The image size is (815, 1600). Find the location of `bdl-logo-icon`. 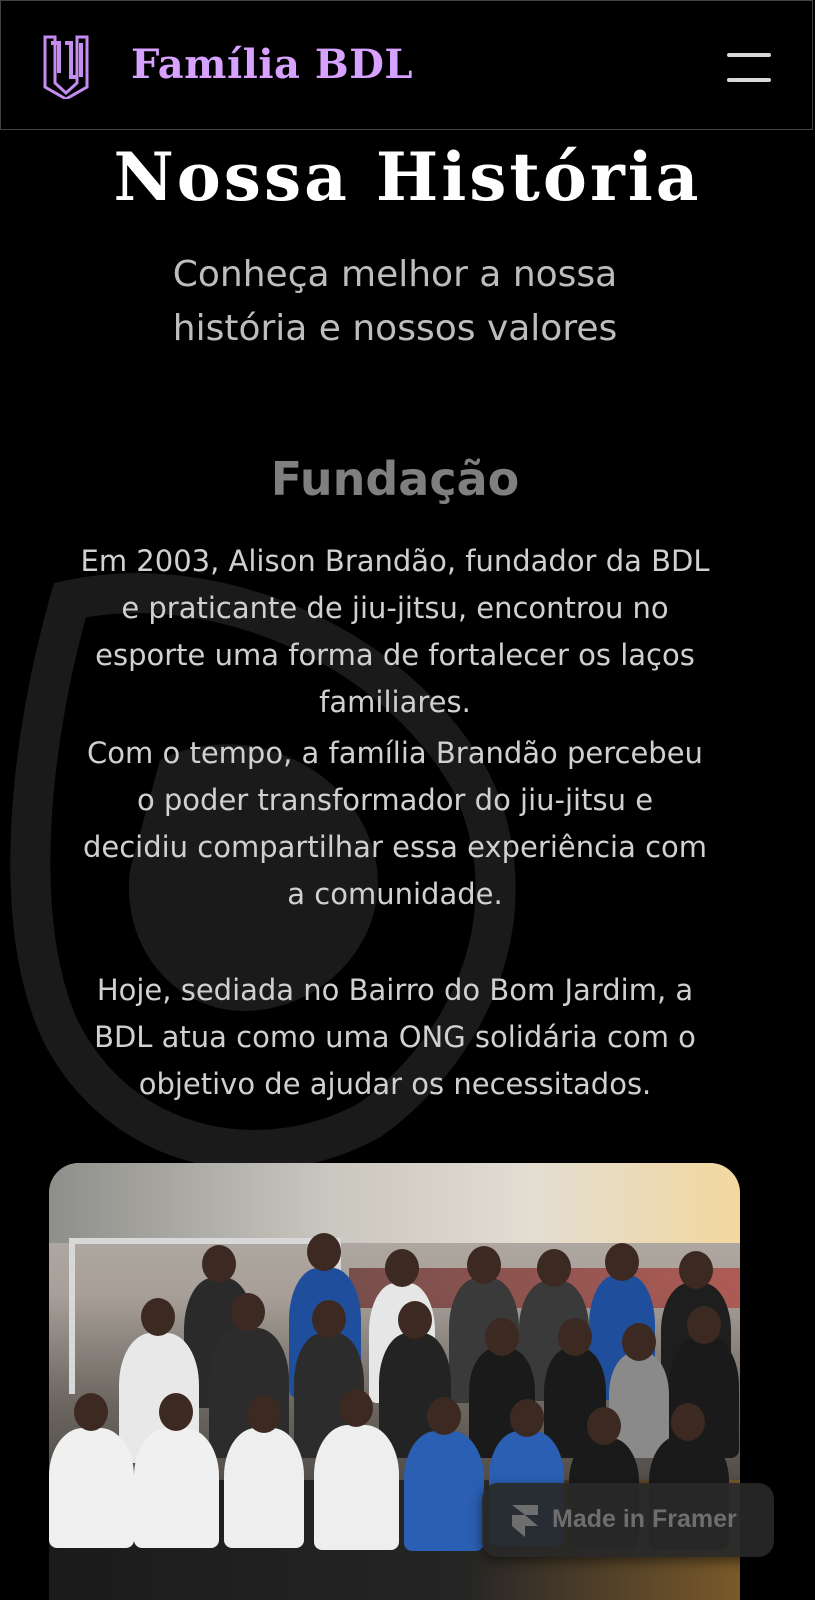

bdl-logo-icon is located at coordinates (66, 66).